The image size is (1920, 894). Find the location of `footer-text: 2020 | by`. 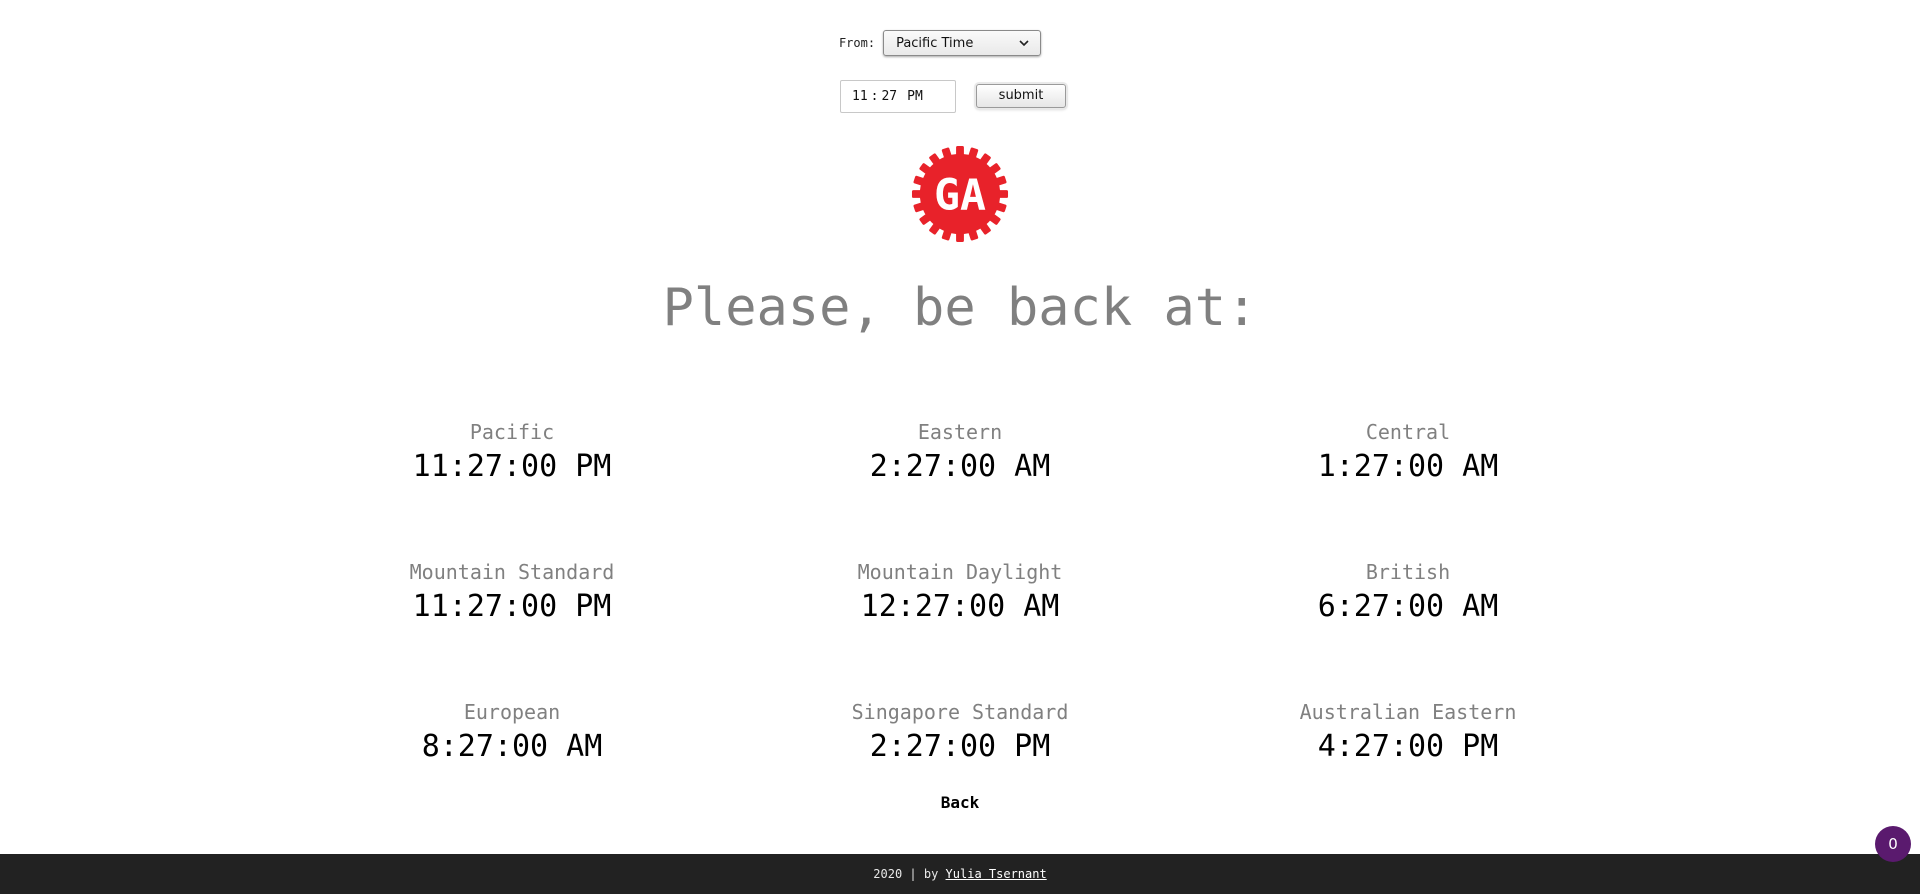

footer-text: 2020 | by is located at coordinates (909, 874).